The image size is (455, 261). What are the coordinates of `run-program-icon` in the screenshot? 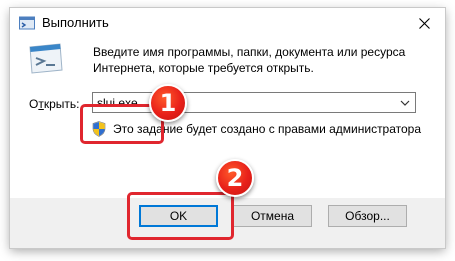 It's located at (46, 58).